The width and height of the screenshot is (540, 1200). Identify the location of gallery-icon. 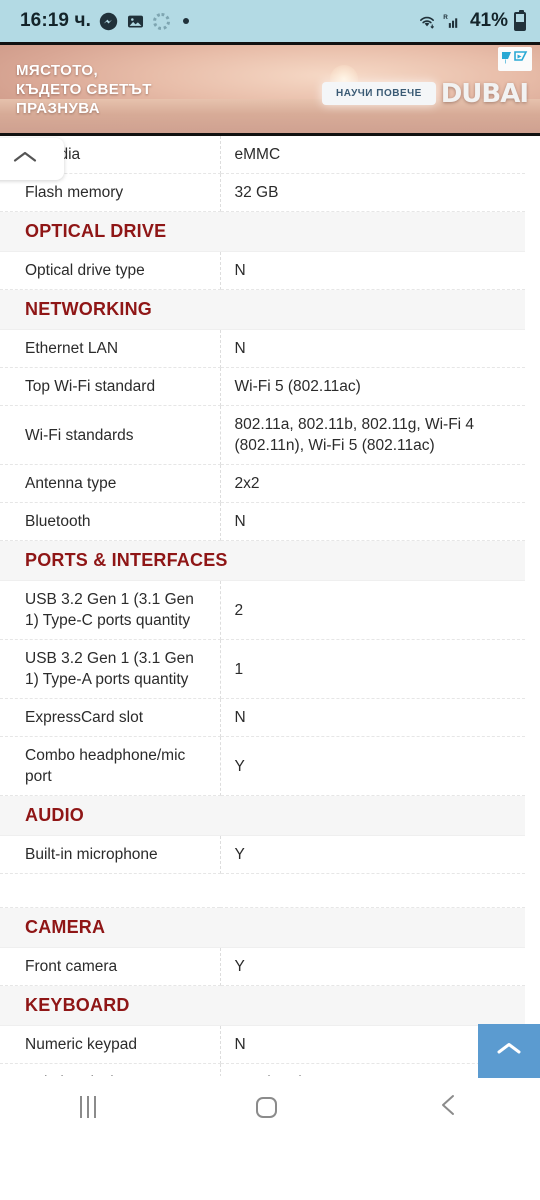
(135, 21).